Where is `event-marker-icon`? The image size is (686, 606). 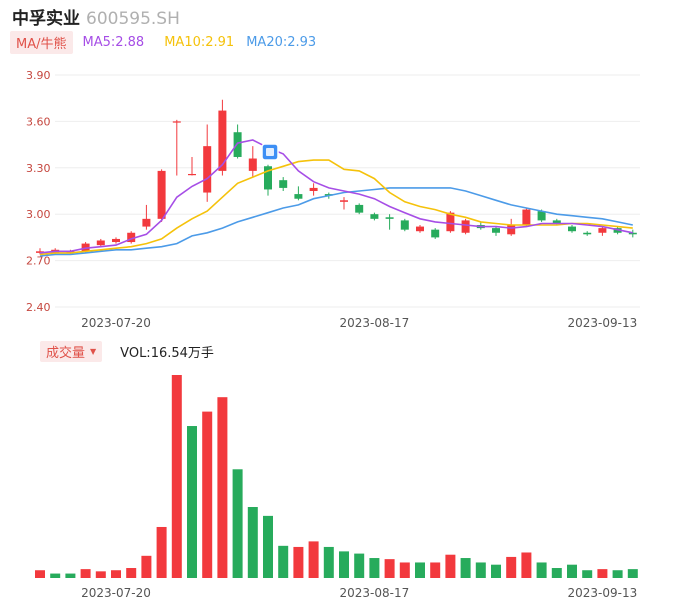 event-marker-icon is located at coordinates (270, 152).